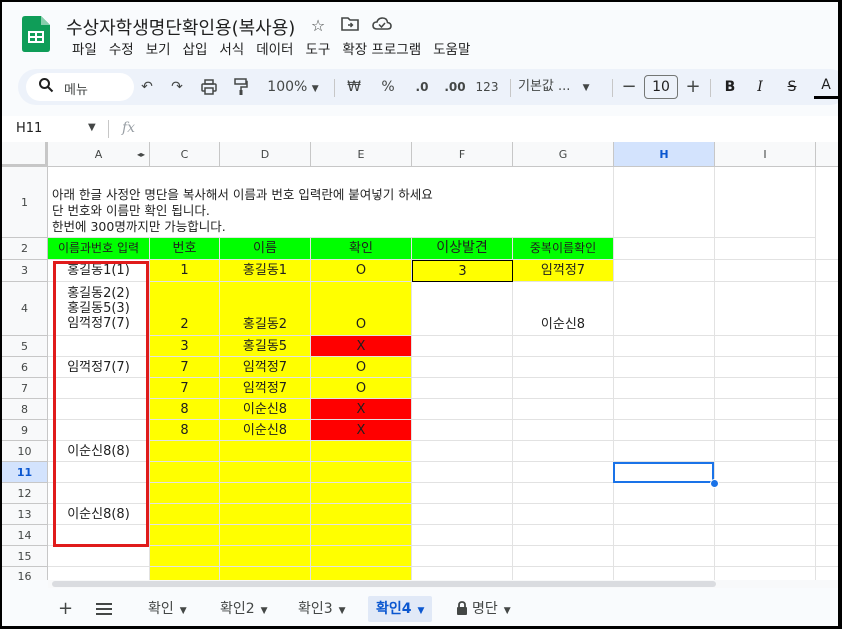 Image resolution: width=842 pixels, height=629 pixels. I want to click on cell-d9: 이순신8, so click(265, 430).